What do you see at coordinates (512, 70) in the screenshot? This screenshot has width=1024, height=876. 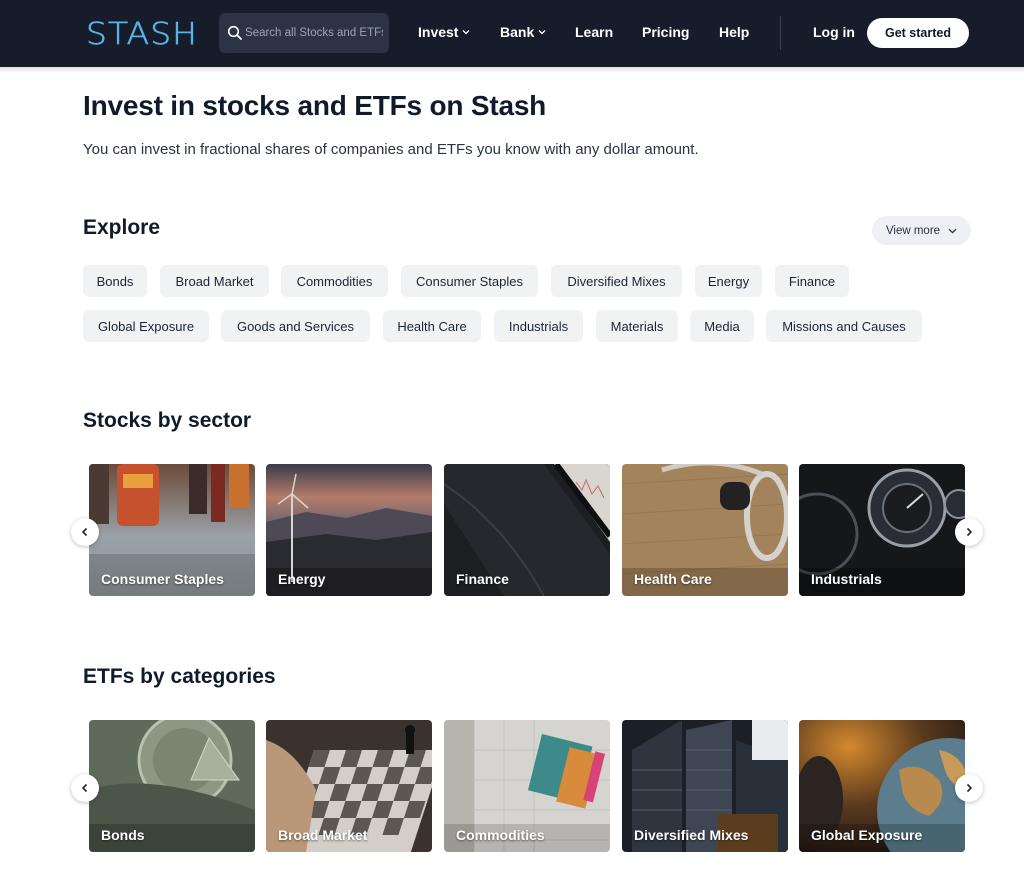 I see `nav-shadow` at bounding box center [512, 70].